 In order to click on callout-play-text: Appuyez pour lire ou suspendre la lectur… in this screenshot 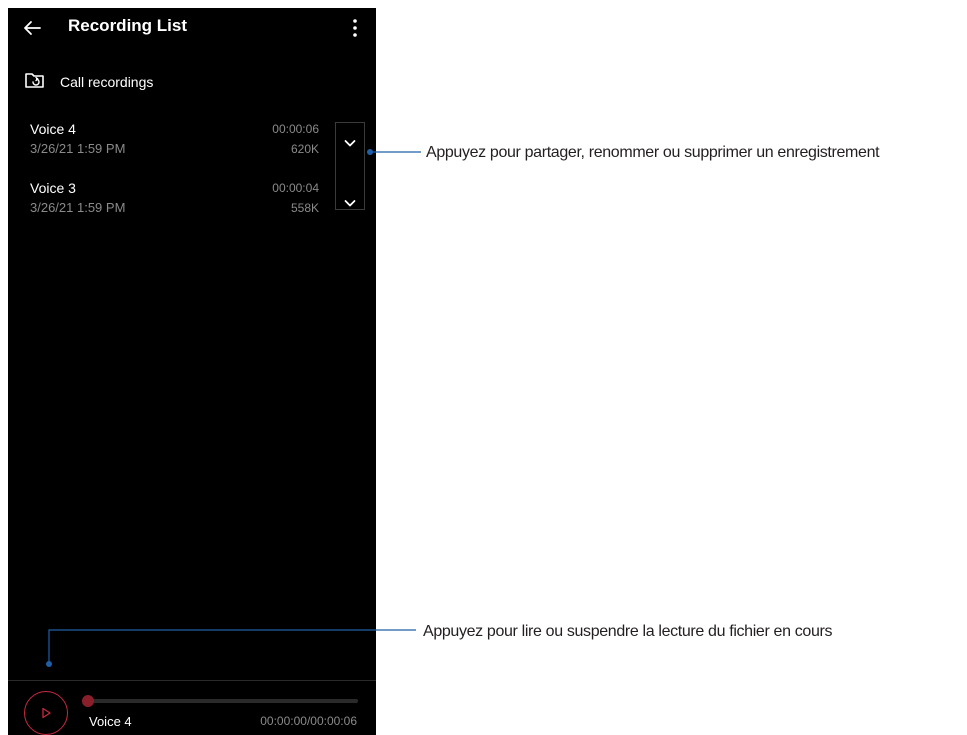, I will do `click(628, 631)`.